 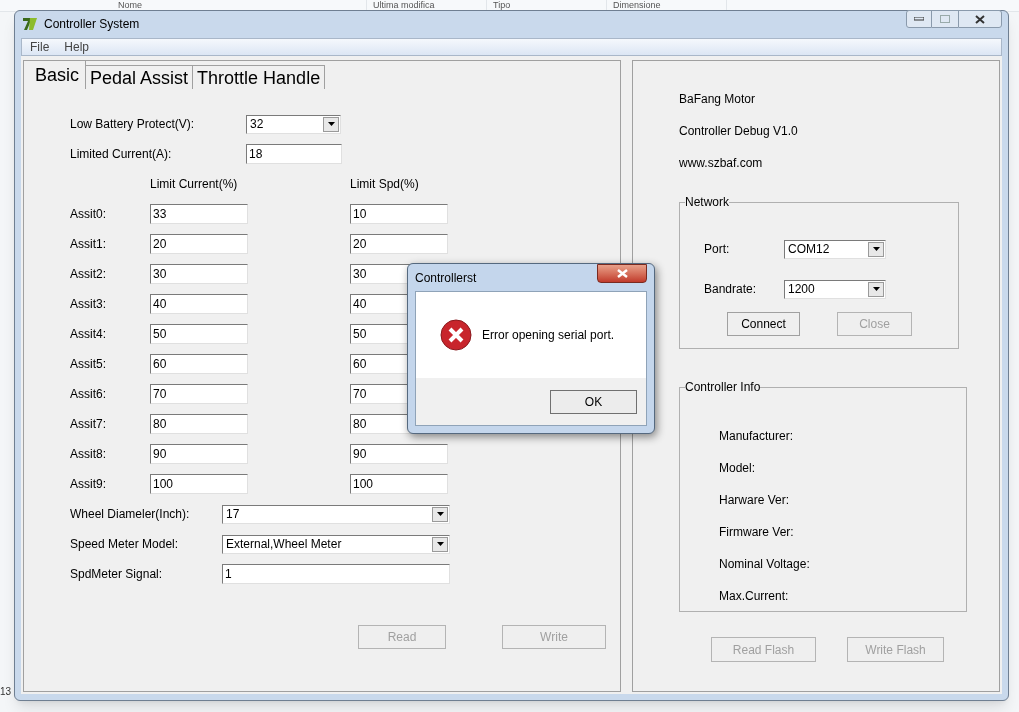 I want to click on menu-item: Help, so click(x=77, y=47).